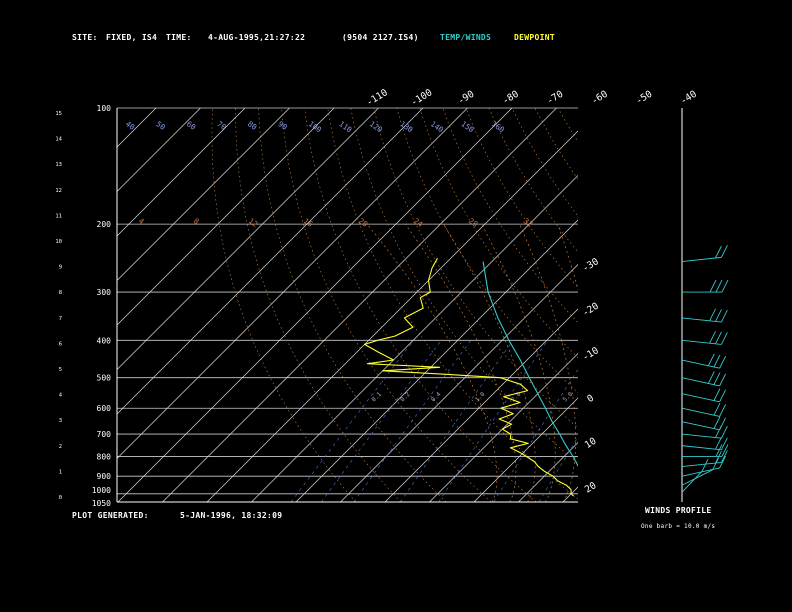  I want to click on isotherm--30, so click(459, 383).